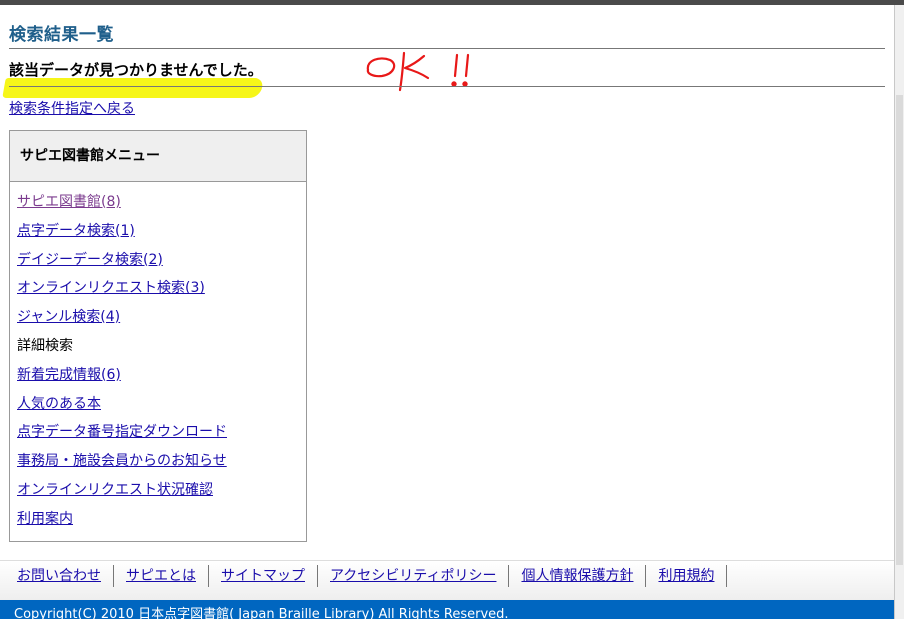 This screenshot has width=904, height=619. What do you see at coordinates (161, 206) in the screenshot?
I see `list-item: サピエ図書館(8)` at bounding box center [161, 206].